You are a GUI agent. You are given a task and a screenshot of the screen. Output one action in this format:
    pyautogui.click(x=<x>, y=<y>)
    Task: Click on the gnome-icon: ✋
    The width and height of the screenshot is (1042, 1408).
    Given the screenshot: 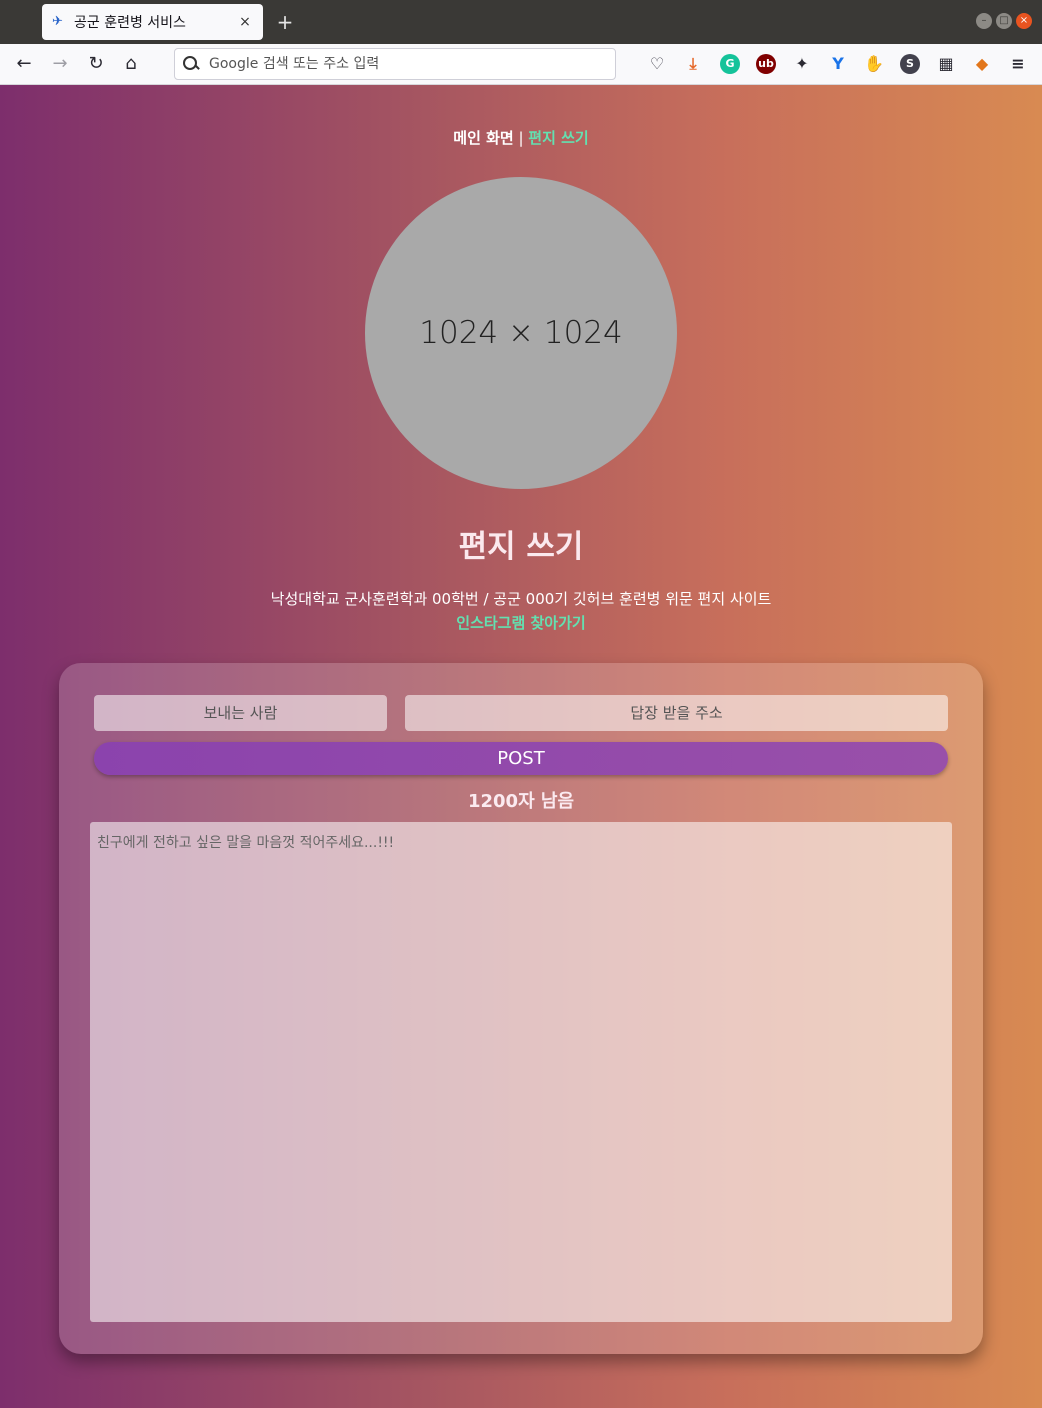 What is the action you would take?
    pyautogui.click(x=874, y=64)
    